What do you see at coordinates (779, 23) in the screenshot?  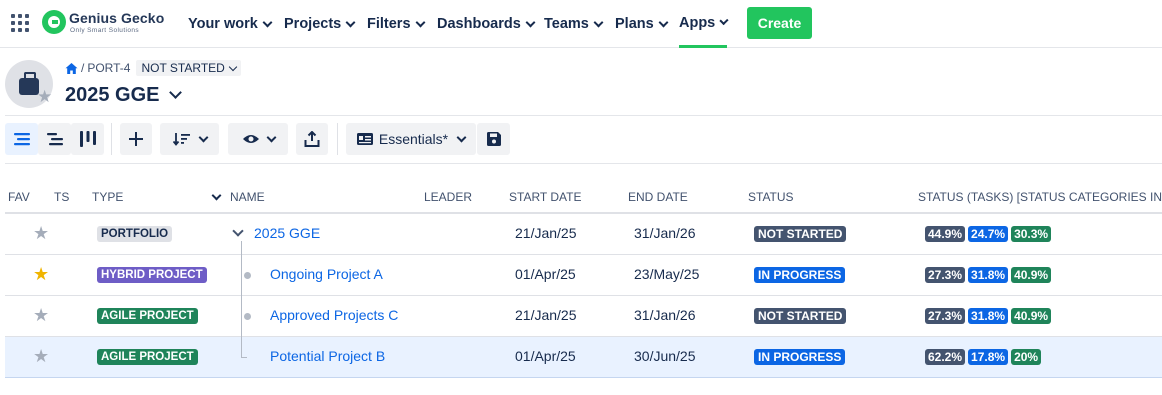 I see `create-button: Create` at bounding box center [779, 23].